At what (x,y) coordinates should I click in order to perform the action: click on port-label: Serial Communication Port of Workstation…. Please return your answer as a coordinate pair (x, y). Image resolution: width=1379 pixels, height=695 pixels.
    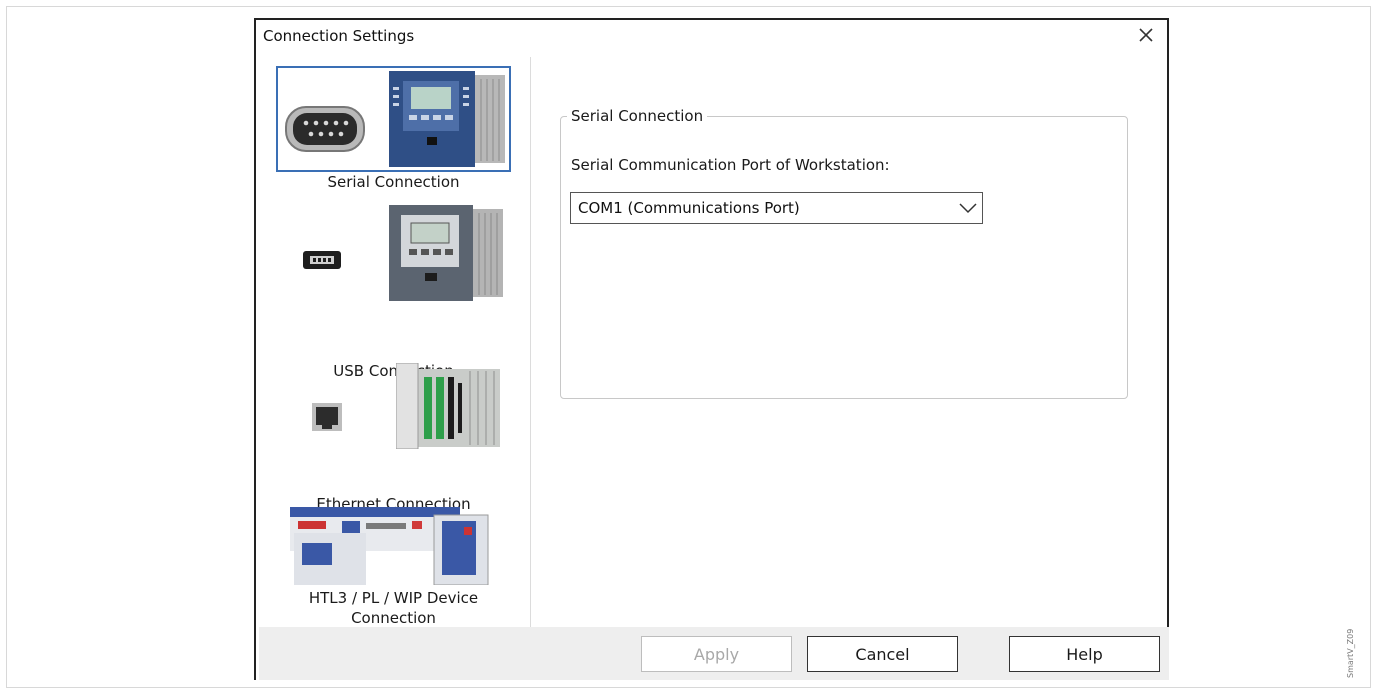
    Looking at the image, I should click on (730, 165).